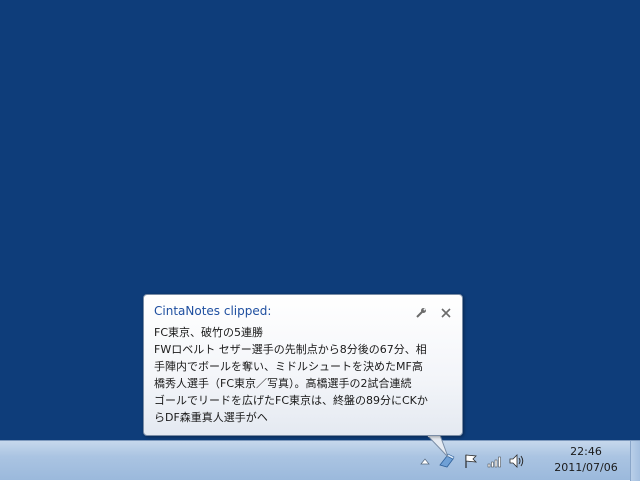 The width and height of the screenshot is (640, 481). I want to click on balloon-title: CintaNotes clipped:, so click(213, 311).